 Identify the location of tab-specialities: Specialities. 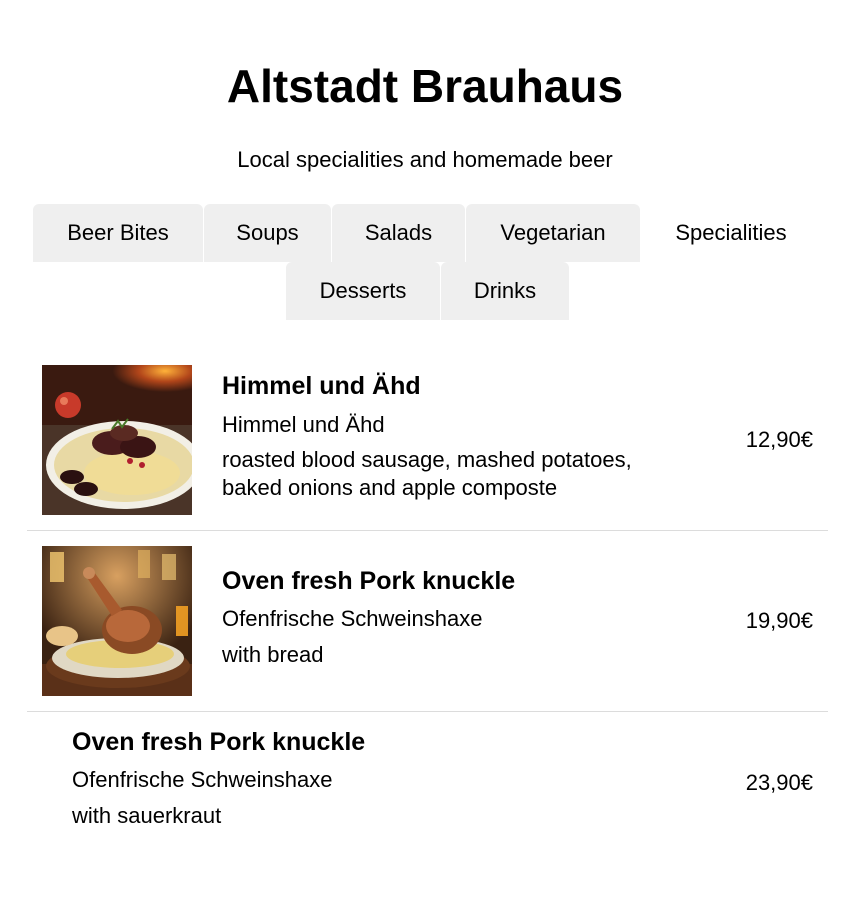
(731, 233).